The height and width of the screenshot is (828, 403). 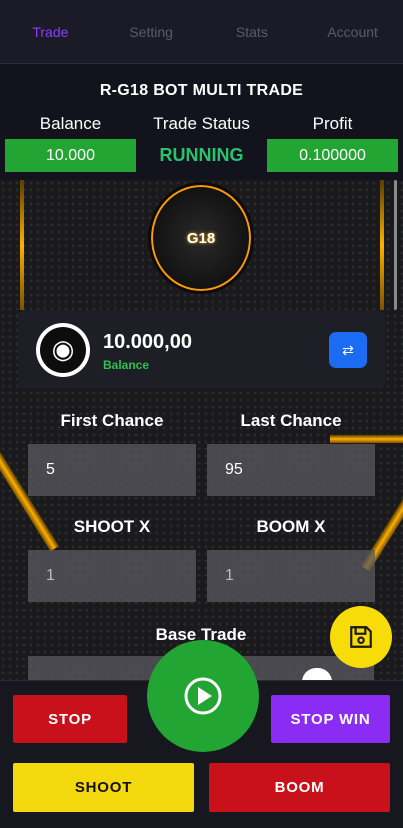 I want to click on tab-account: Account, so click(x=352, y=32).